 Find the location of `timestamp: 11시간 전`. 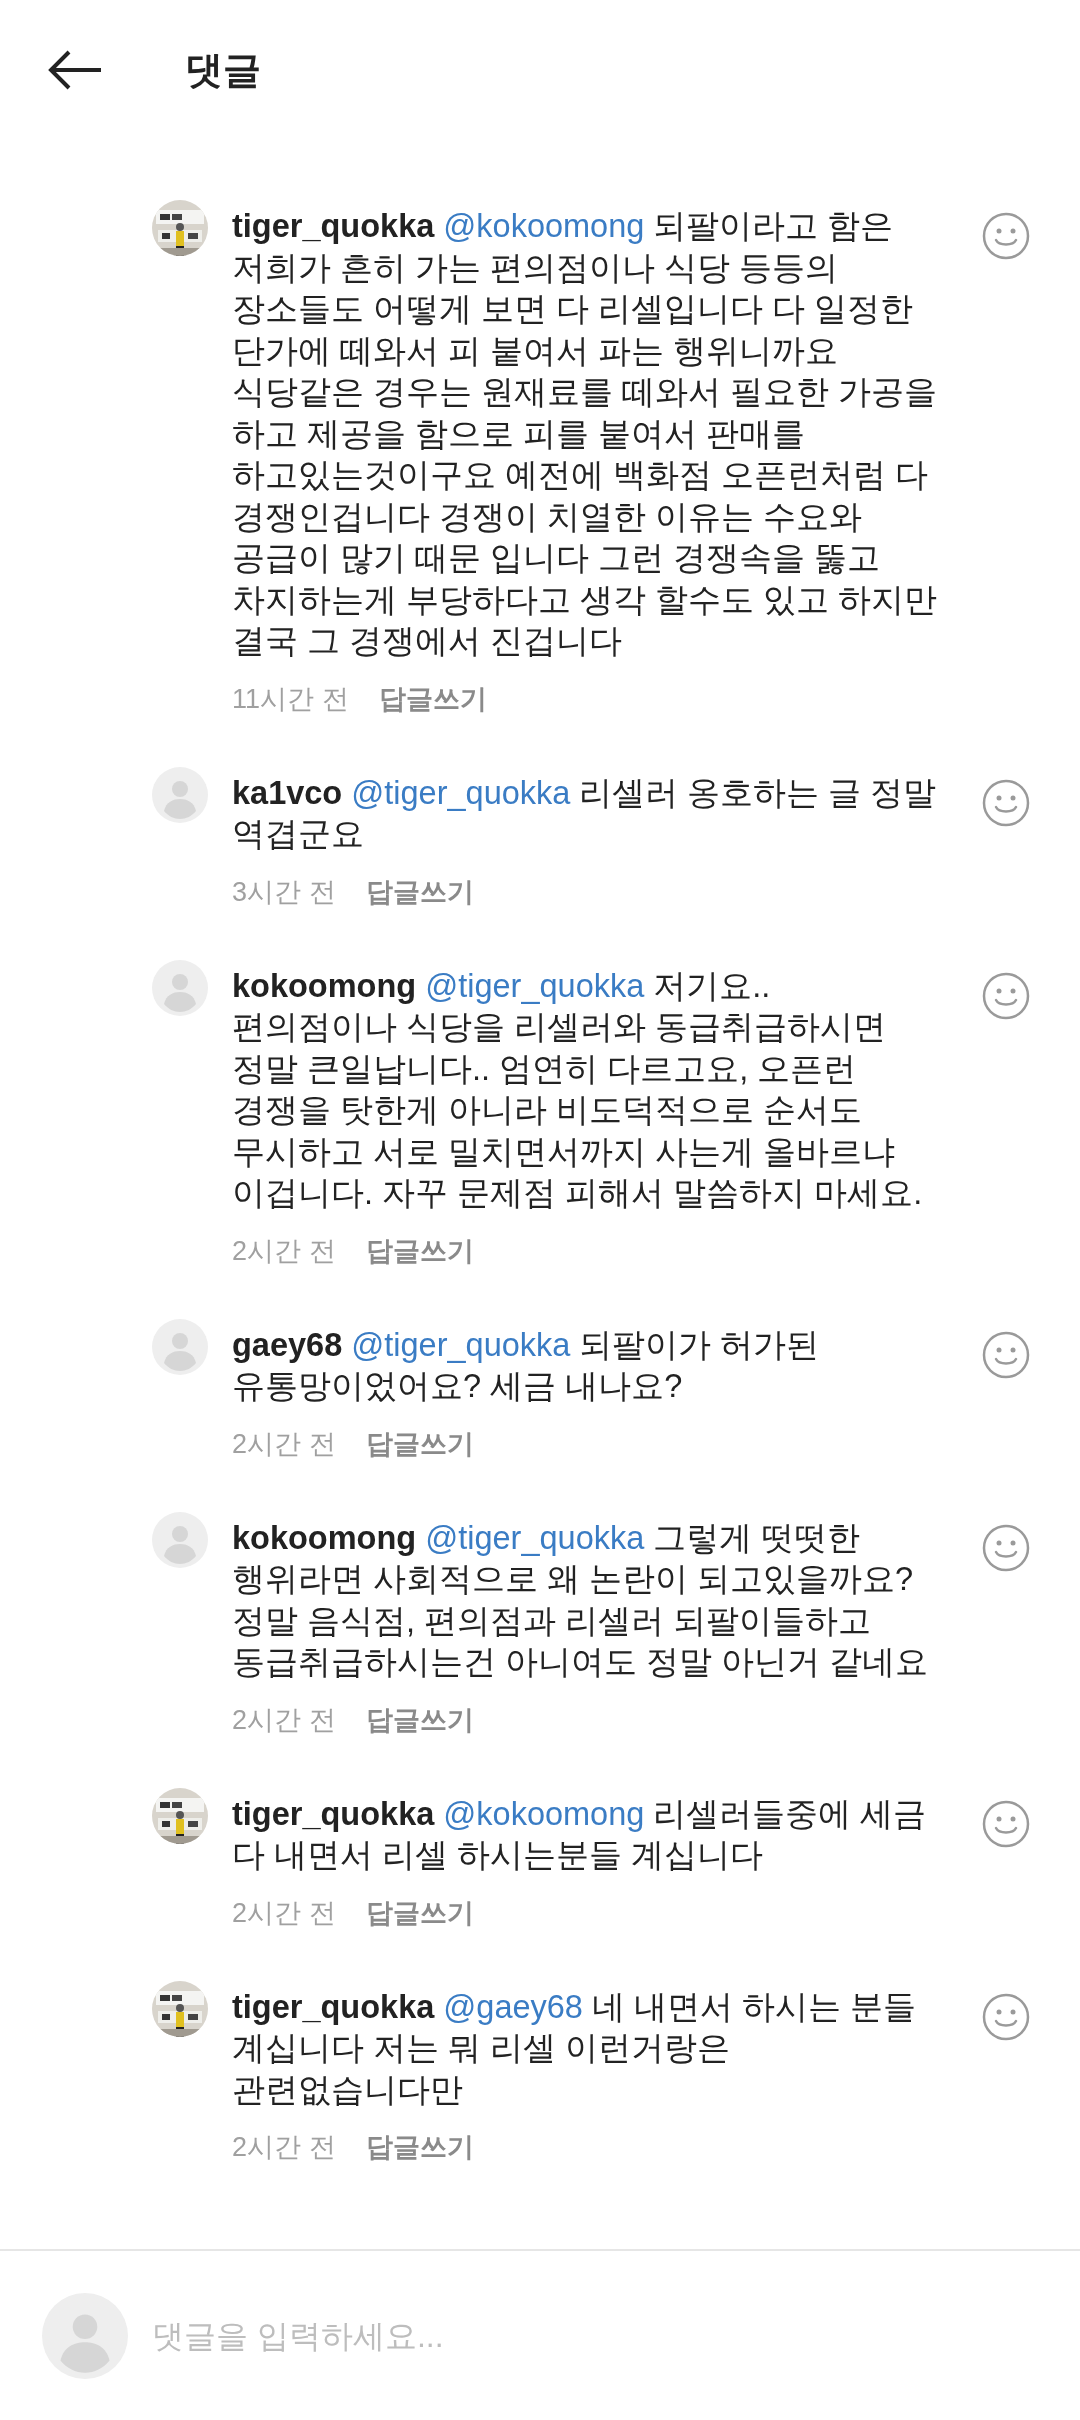

timestamp: 11시간 전 is located at coordinates (290, 699).